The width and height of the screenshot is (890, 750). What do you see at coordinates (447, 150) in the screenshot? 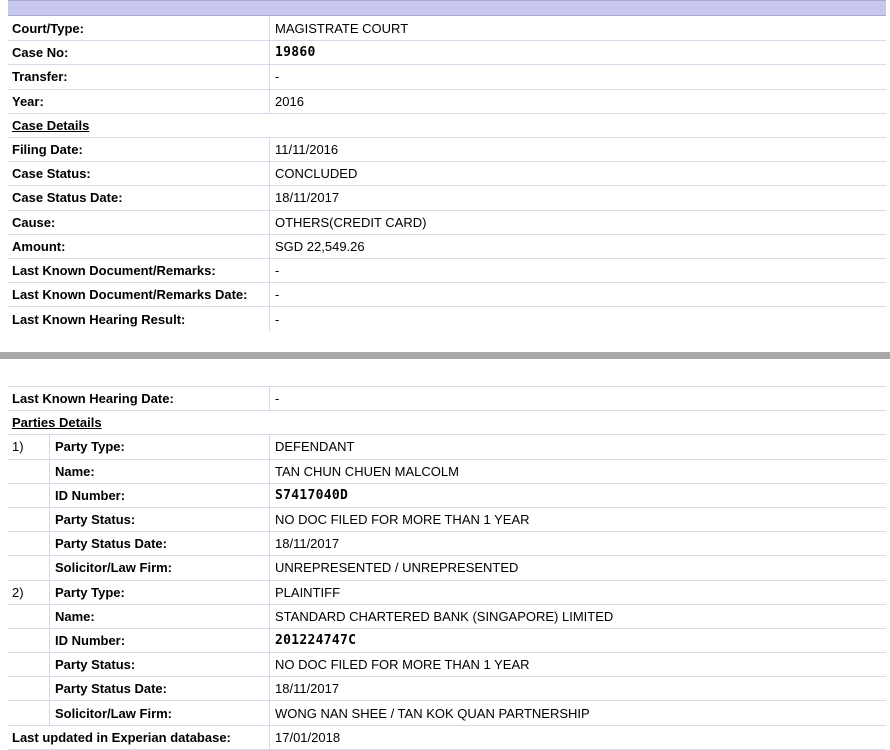
I see `row-filing-date: Filing Date: 11/11/2016` at bounding box center [447, 150].